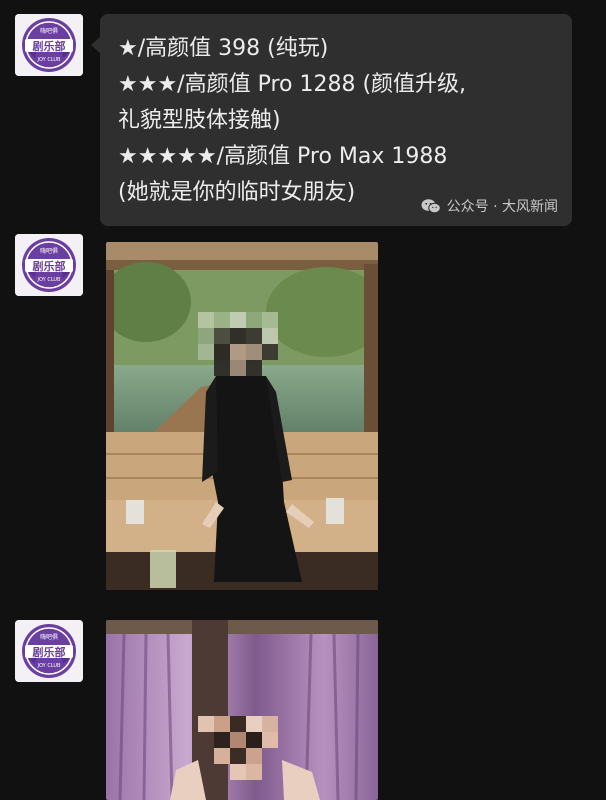 The image size is (606, 800). I want to click on message-line-4: ★★★★★/高颜值 Pro Max 1988, so click(283, 156).